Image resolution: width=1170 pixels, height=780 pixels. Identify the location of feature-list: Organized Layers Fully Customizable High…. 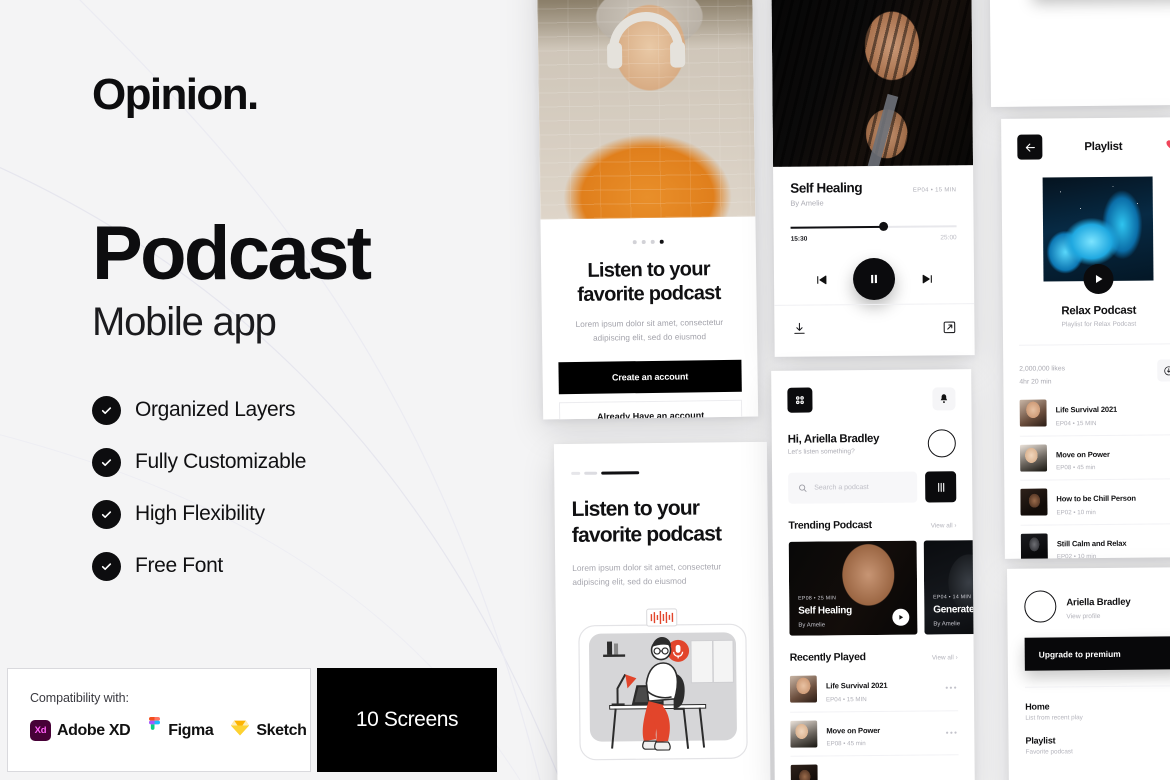
(199, 488).